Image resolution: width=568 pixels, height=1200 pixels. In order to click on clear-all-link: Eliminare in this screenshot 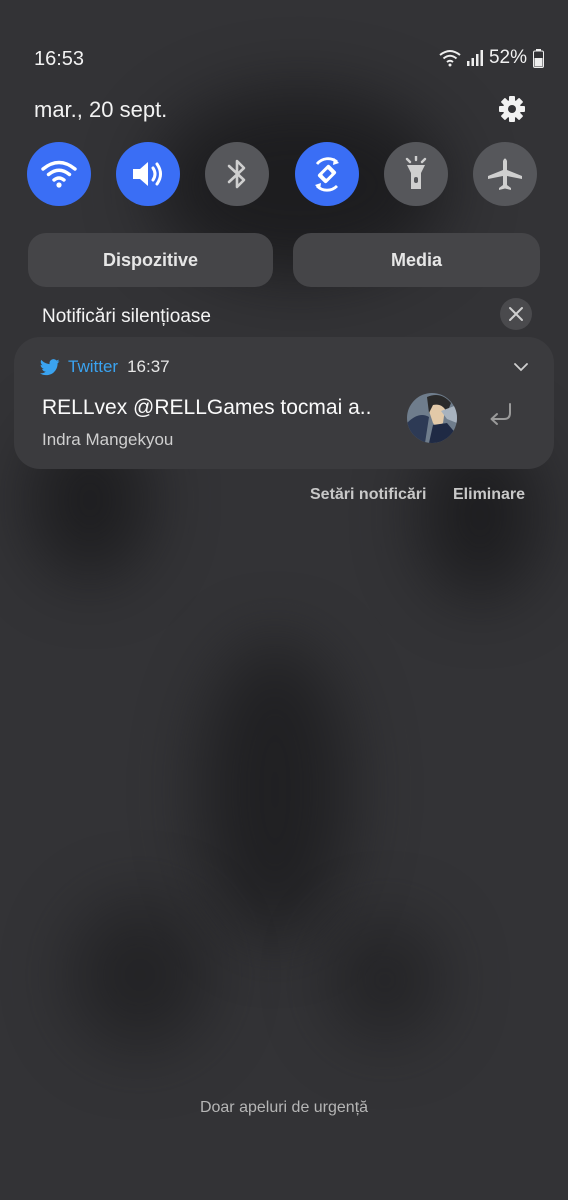, I will do `click(489, 495)`.